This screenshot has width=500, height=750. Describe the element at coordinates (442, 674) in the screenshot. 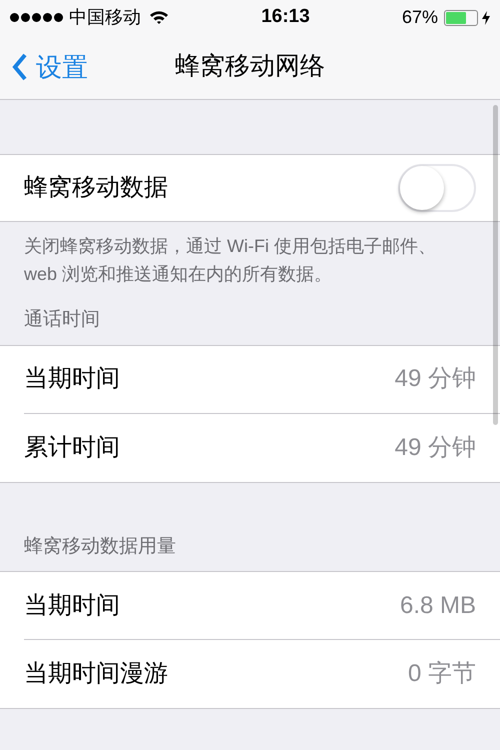

I see `row-value: 0 字节` at that location.